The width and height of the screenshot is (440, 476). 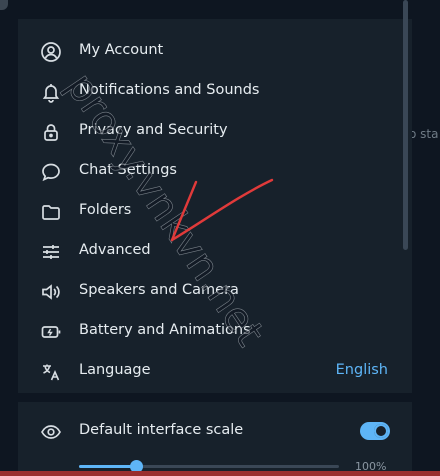 What do you see at coordinates (51, 332) in the screenshot?
I see `battery-icon` at bounding box center [51, 332].